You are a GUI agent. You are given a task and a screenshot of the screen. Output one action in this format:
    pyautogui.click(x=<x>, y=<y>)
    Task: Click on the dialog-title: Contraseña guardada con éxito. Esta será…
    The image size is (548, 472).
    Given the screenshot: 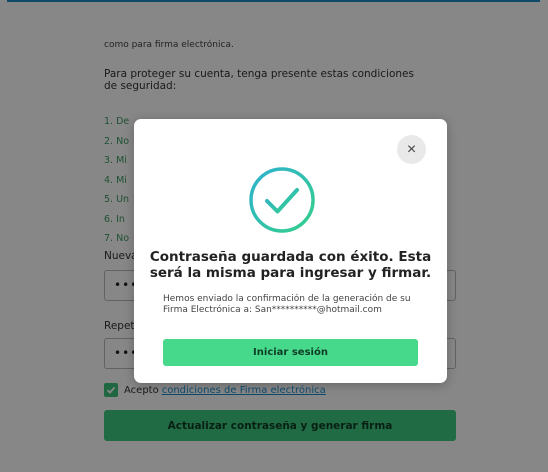 What is the action you would take?
    pyautogui.click(x=290, y=265)
    